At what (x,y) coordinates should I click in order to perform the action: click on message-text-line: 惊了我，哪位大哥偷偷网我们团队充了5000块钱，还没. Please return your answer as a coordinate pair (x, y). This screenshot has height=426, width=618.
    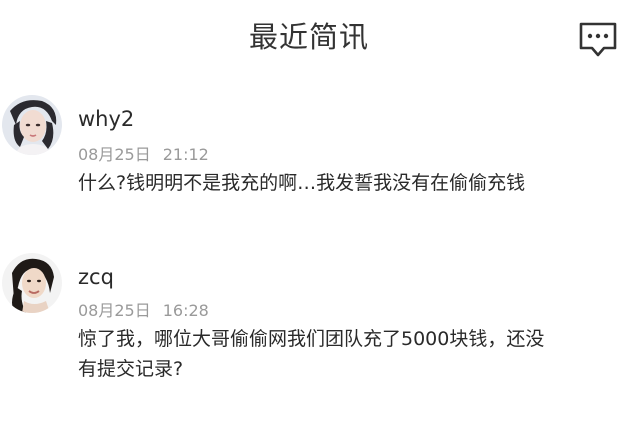
    Looking at the image, I should click on (311, 339).